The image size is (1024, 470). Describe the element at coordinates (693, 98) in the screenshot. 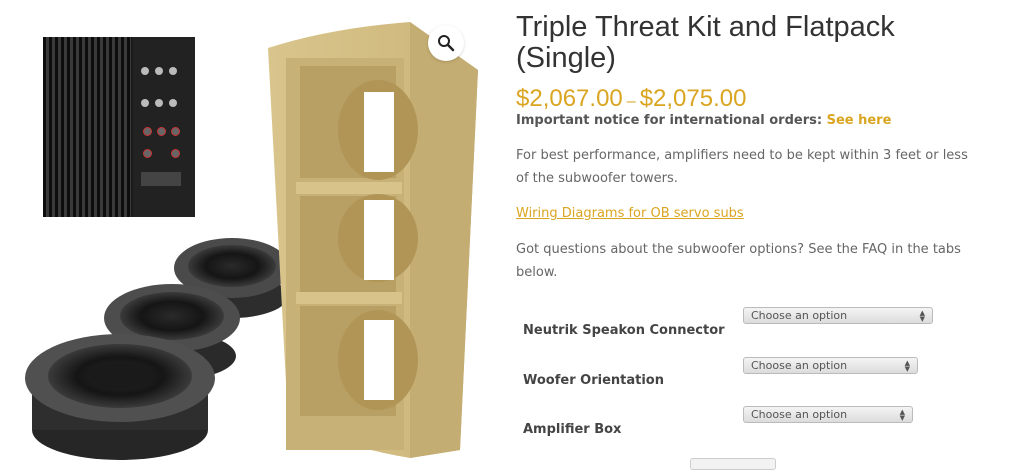

I see `price-high: $2,075.00` at that location.